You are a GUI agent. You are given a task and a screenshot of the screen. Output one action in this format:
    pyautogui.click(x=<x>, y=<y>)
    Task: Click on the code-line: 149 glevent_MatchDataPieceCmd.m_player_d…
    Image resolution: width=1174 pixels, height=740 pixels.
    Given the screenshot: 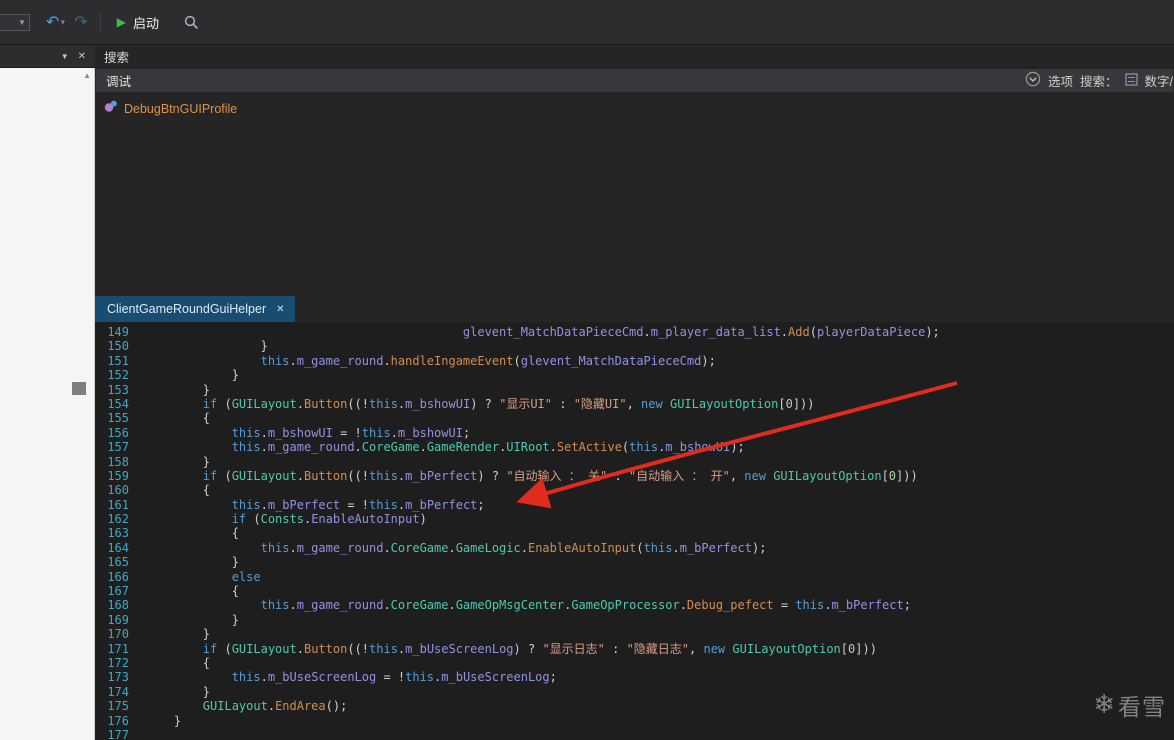 What is the action you would take?
    pyautogui.click(x=634, y=332)
    